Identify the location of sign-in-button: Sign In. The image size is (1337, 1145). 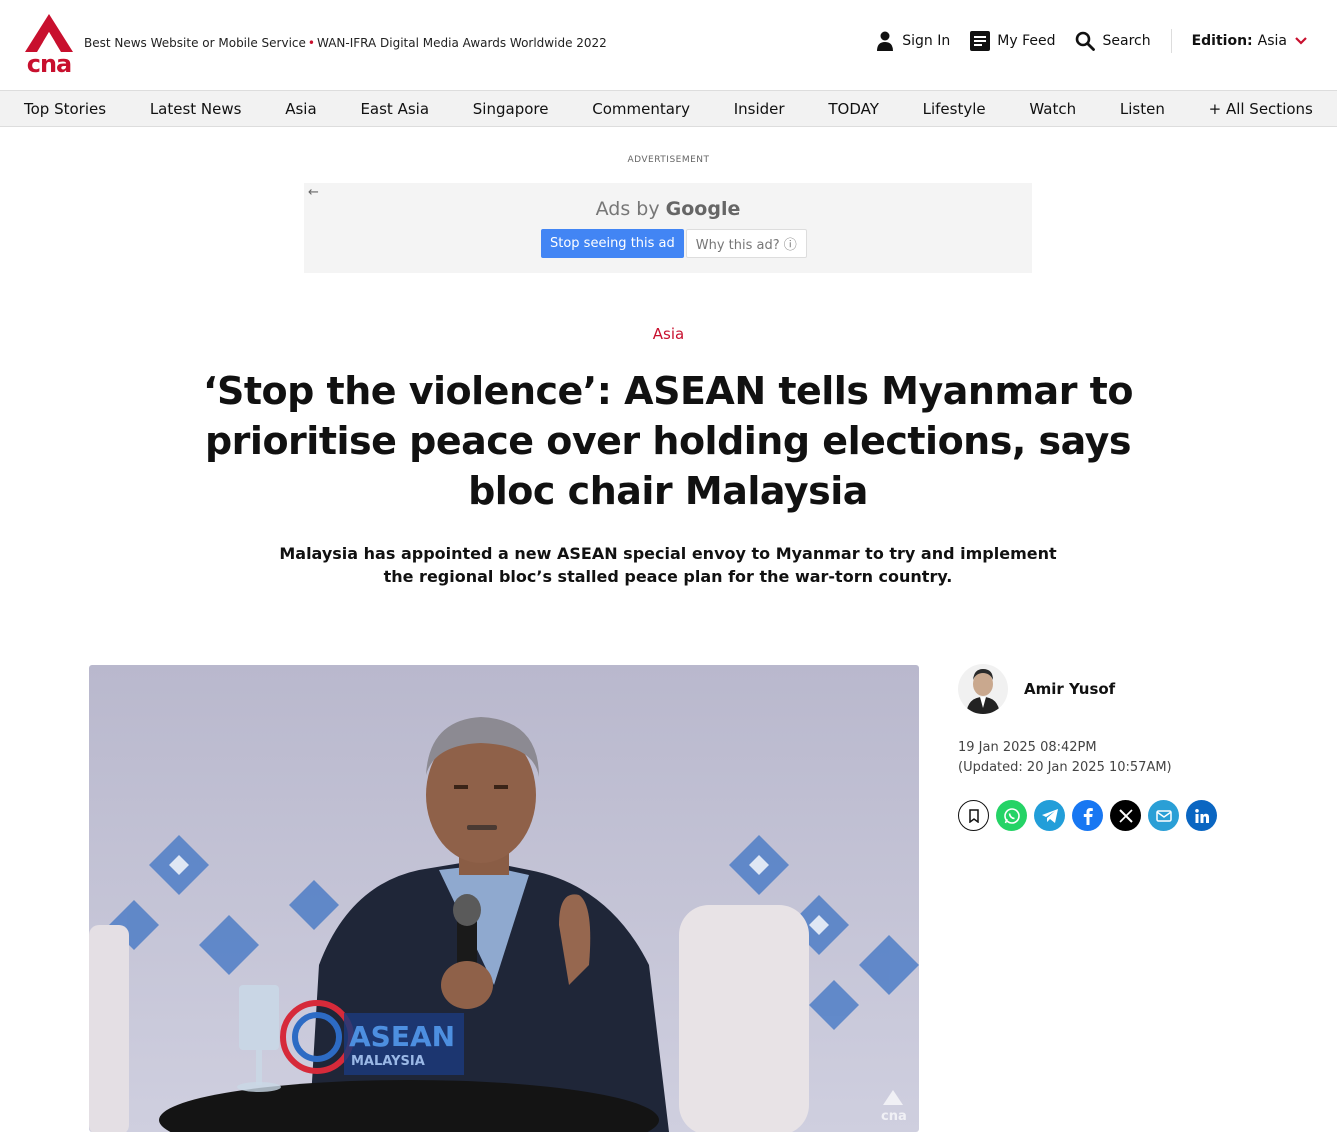
(912, 41).